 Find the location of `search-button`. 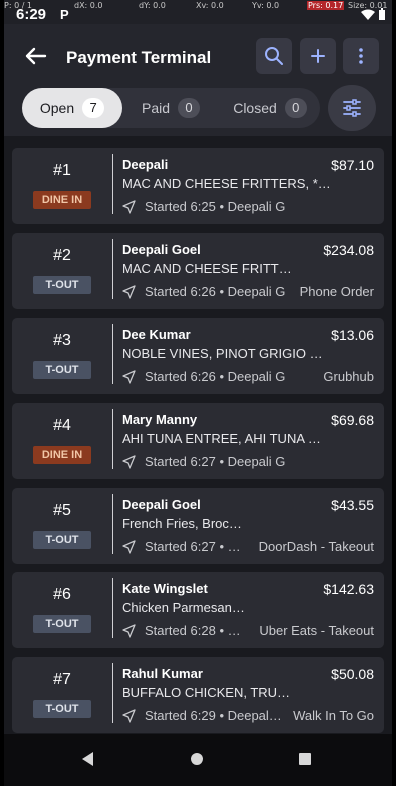

search-button is located at coordinates (274, 56).